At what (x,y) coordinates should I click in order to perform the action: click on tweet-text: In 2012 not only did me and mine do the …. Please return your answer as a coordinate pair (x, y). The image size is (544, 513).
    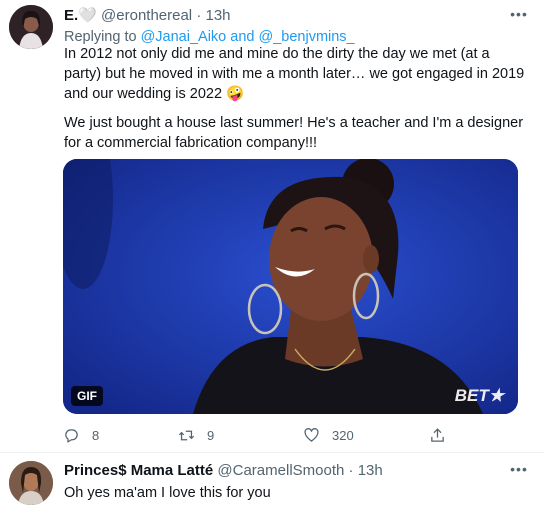
    Looking at the image, I should click on (294, 74).